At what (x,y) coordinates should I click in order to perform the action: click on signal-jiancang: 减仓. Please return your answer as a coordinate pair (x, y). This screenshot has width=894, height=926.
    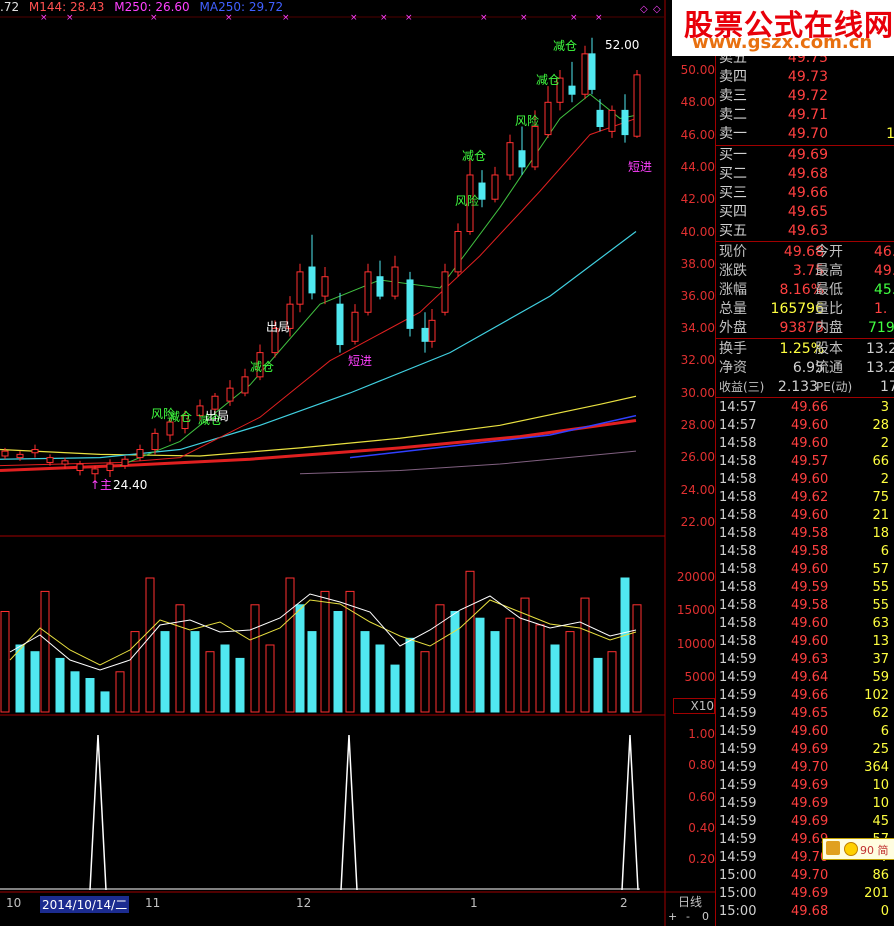
    Looking at the image, I should click on (262, 367).